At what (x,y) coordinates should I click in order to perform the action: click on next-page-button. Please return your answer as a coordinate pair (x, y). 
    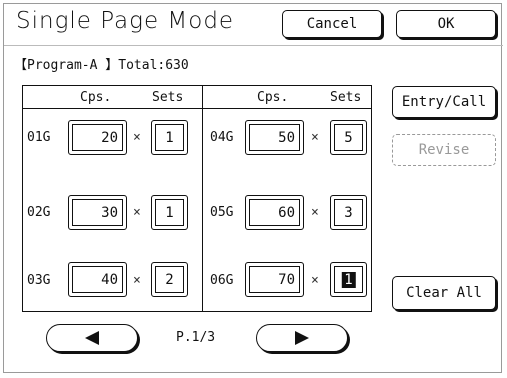
    Looking at the image, I should click on (302, 338).